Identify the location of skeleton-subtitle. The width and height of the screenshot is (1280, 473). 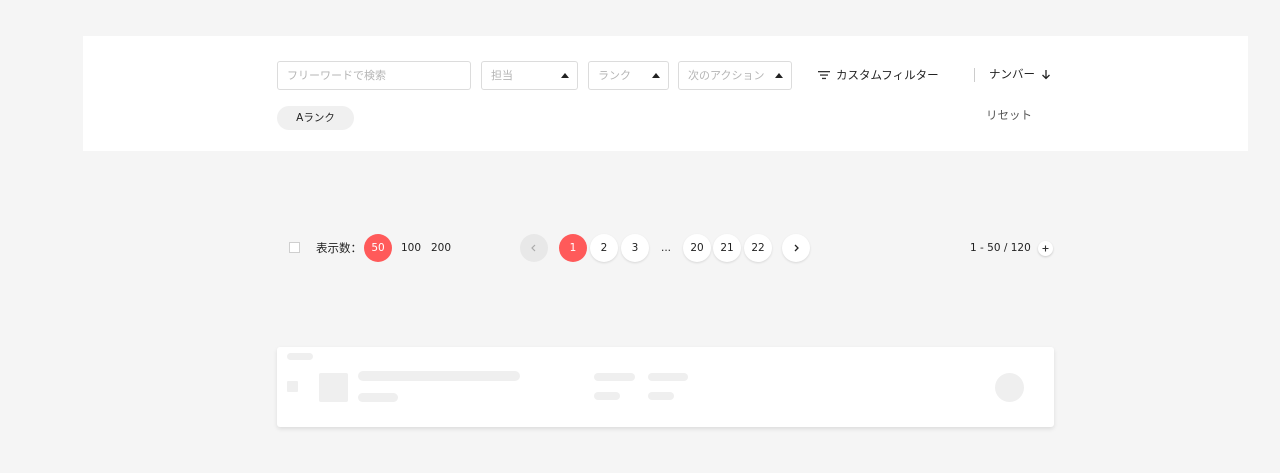
(378, 397).